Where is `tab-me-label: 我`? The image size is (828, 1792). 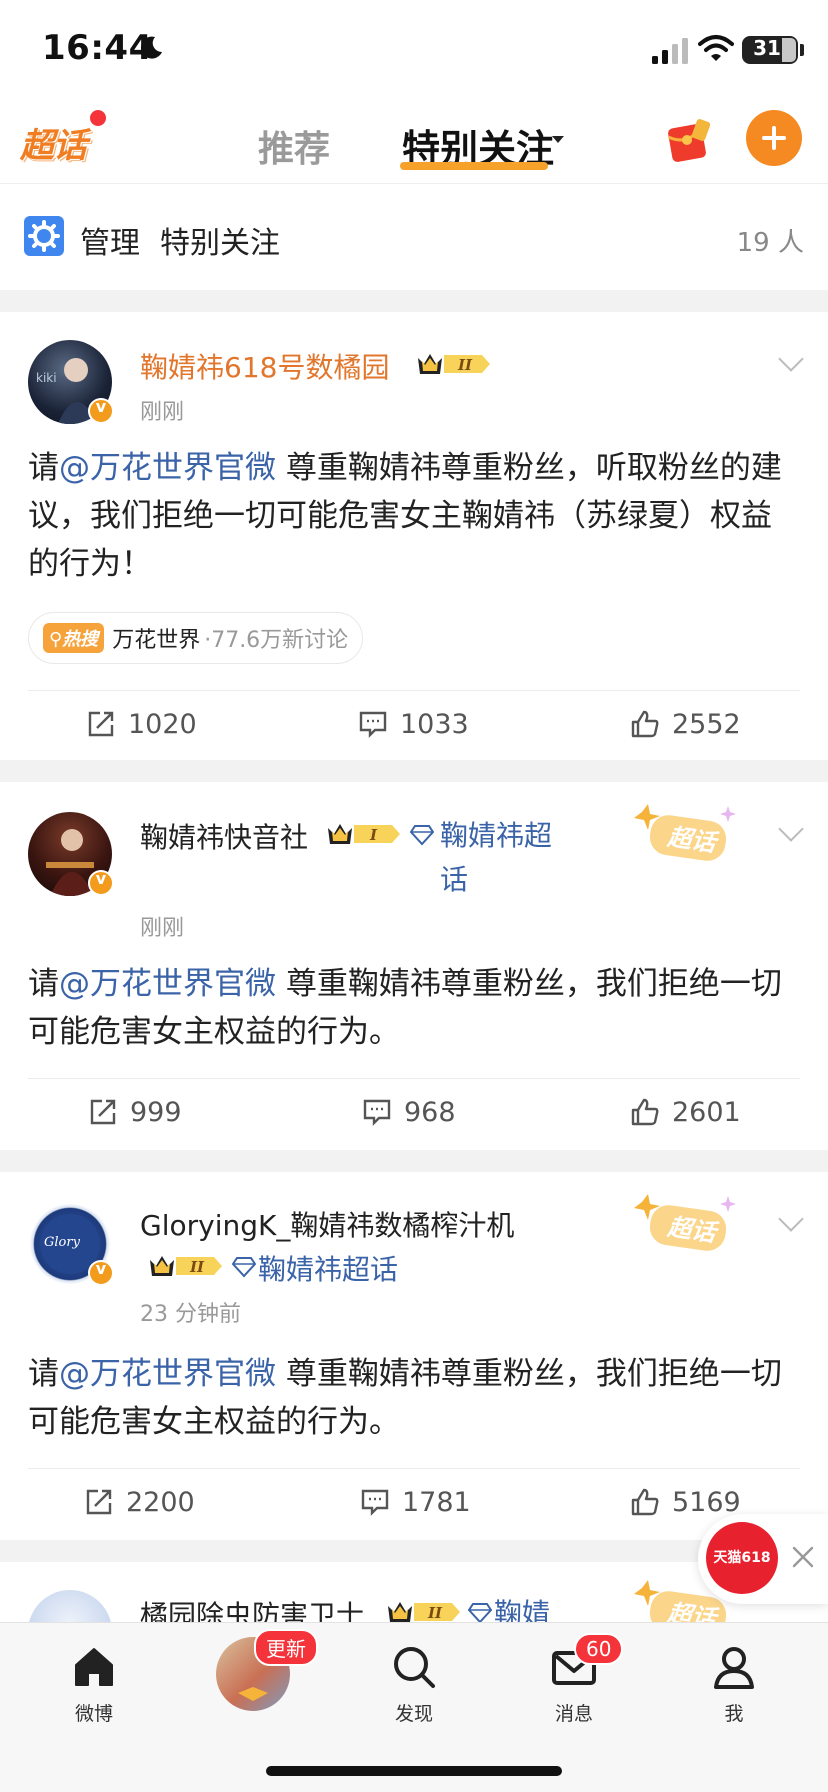 tab-me-label: 我 is located at coordinates (734, 1714).